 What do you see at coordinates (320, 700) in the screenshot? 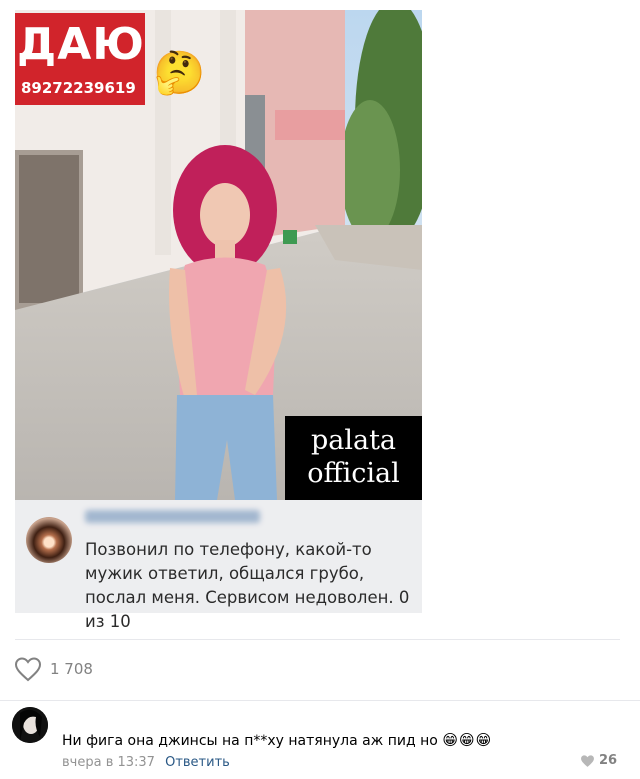
I see `comments-divider` at bounding box center [320, 700].